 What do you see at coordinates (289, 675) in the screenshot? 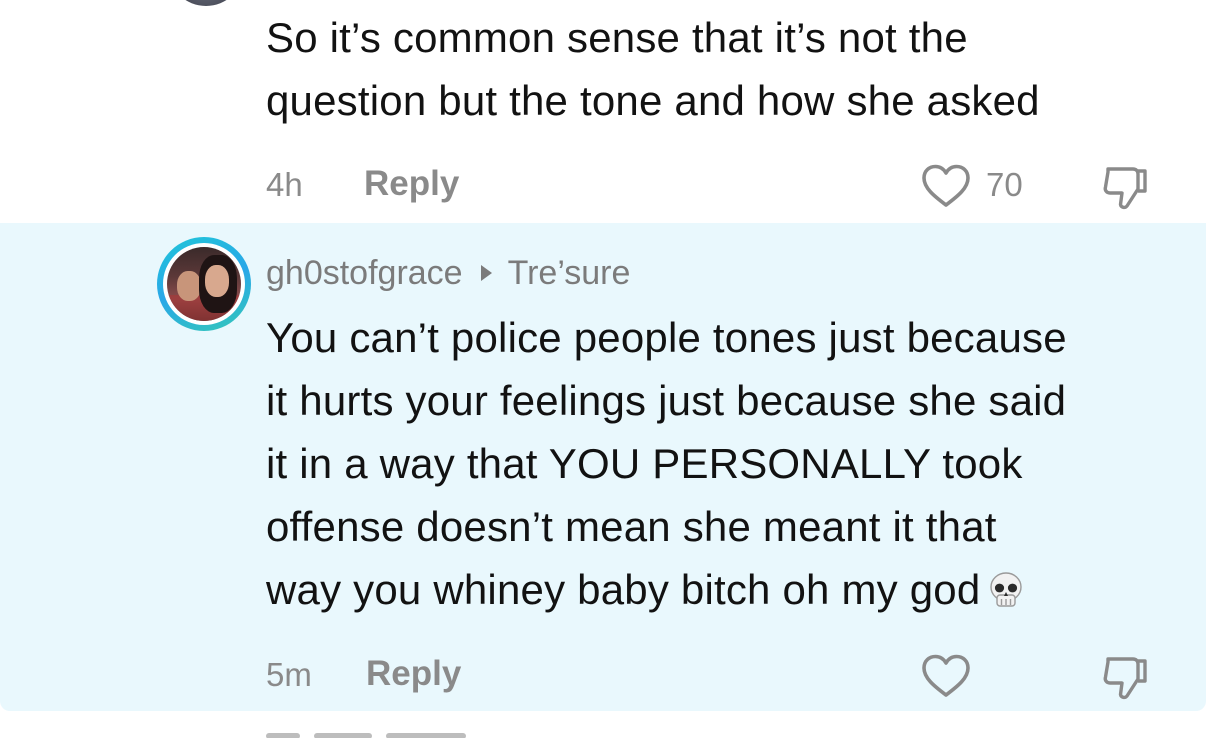
I see `comment-timestamp: 5m` at bounding box center [289, 675].